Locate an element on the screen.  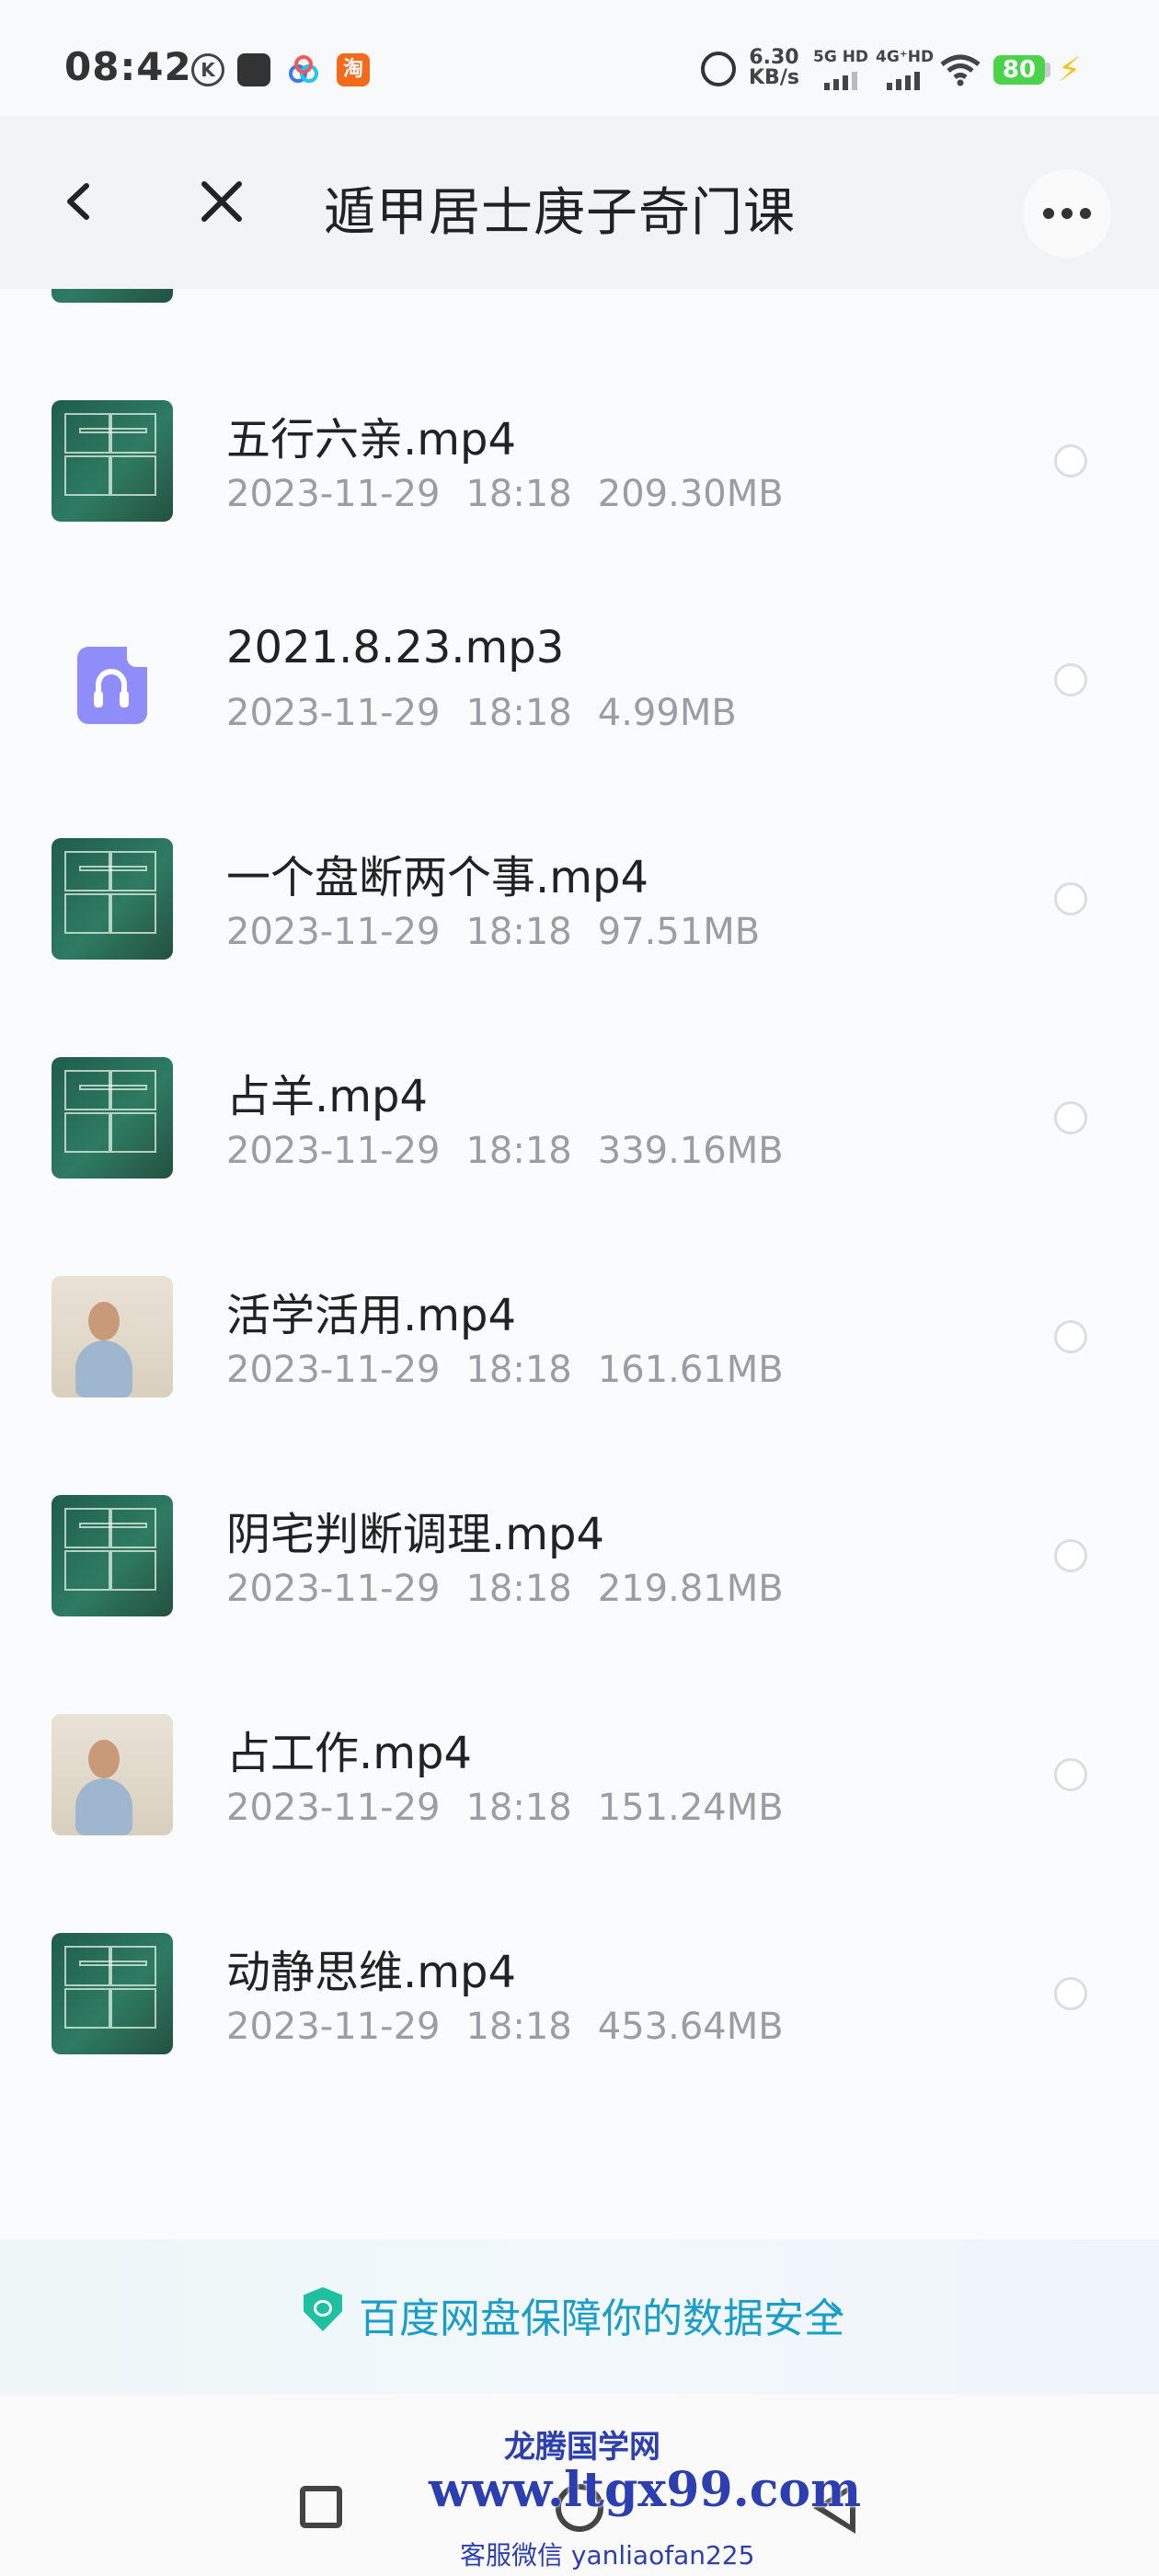
file-row: 一个盘断两个事.mp4 2023-11-29 18:18 97.51MB is located at coordinates (579, 898).